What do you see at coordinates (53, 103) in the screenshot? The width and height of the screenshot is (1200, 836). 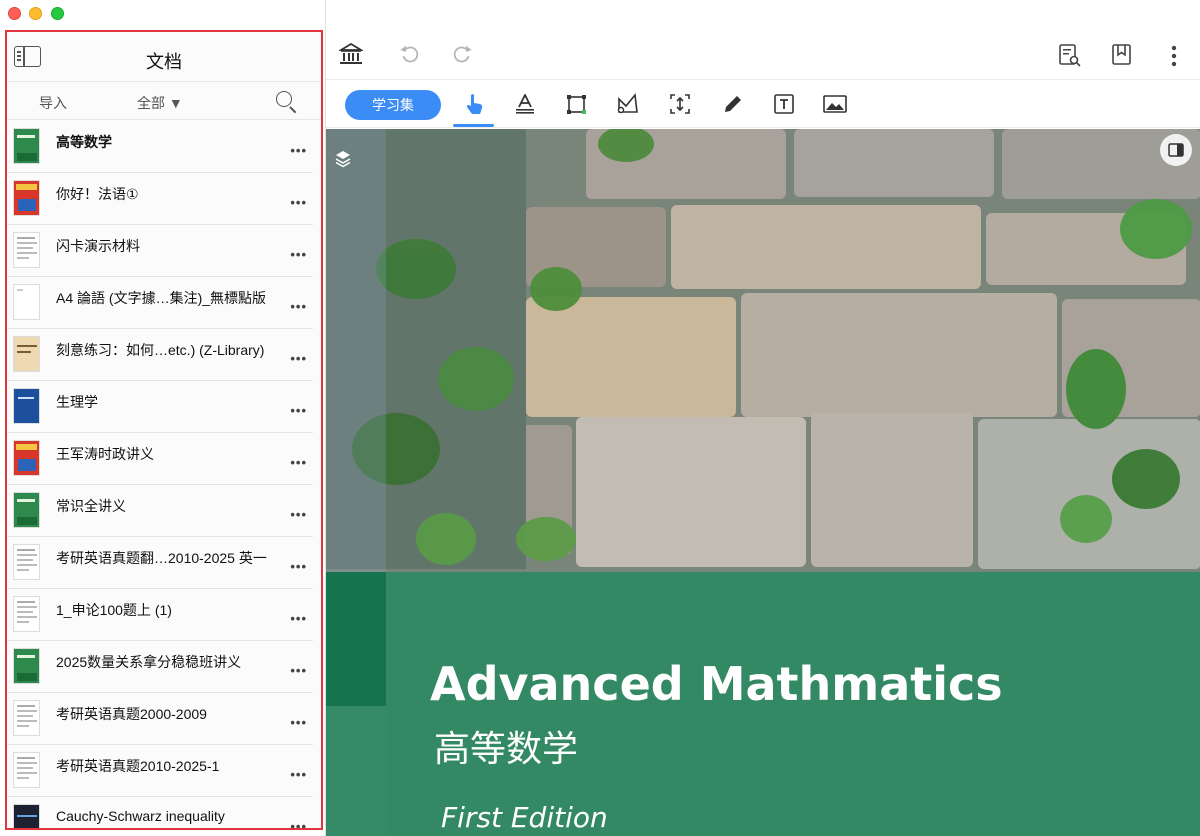 I see `import-button: 导入` at bounding box center [53, 103].